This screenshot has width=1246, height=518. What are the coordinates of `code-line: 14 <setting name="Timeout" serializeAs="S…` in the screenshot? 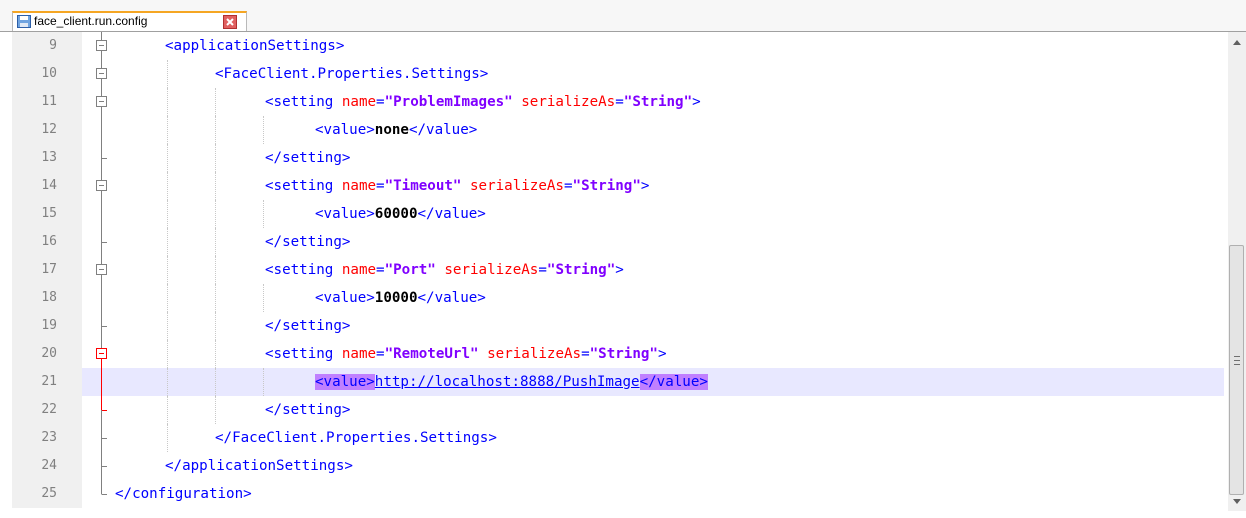 It's located at (618, 186).